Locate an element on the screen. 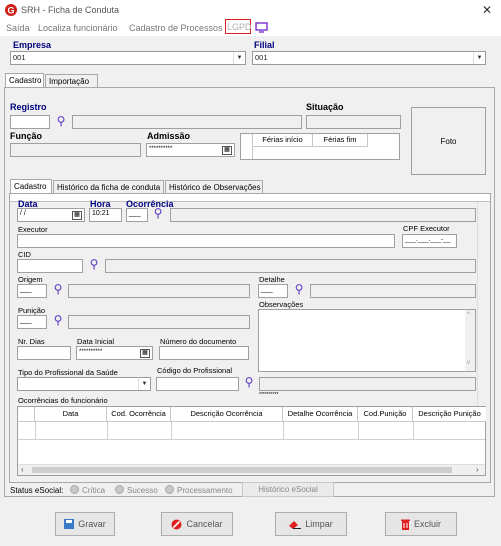  tipo-profissional-select: ▼ is located at coordinates (84, 384).